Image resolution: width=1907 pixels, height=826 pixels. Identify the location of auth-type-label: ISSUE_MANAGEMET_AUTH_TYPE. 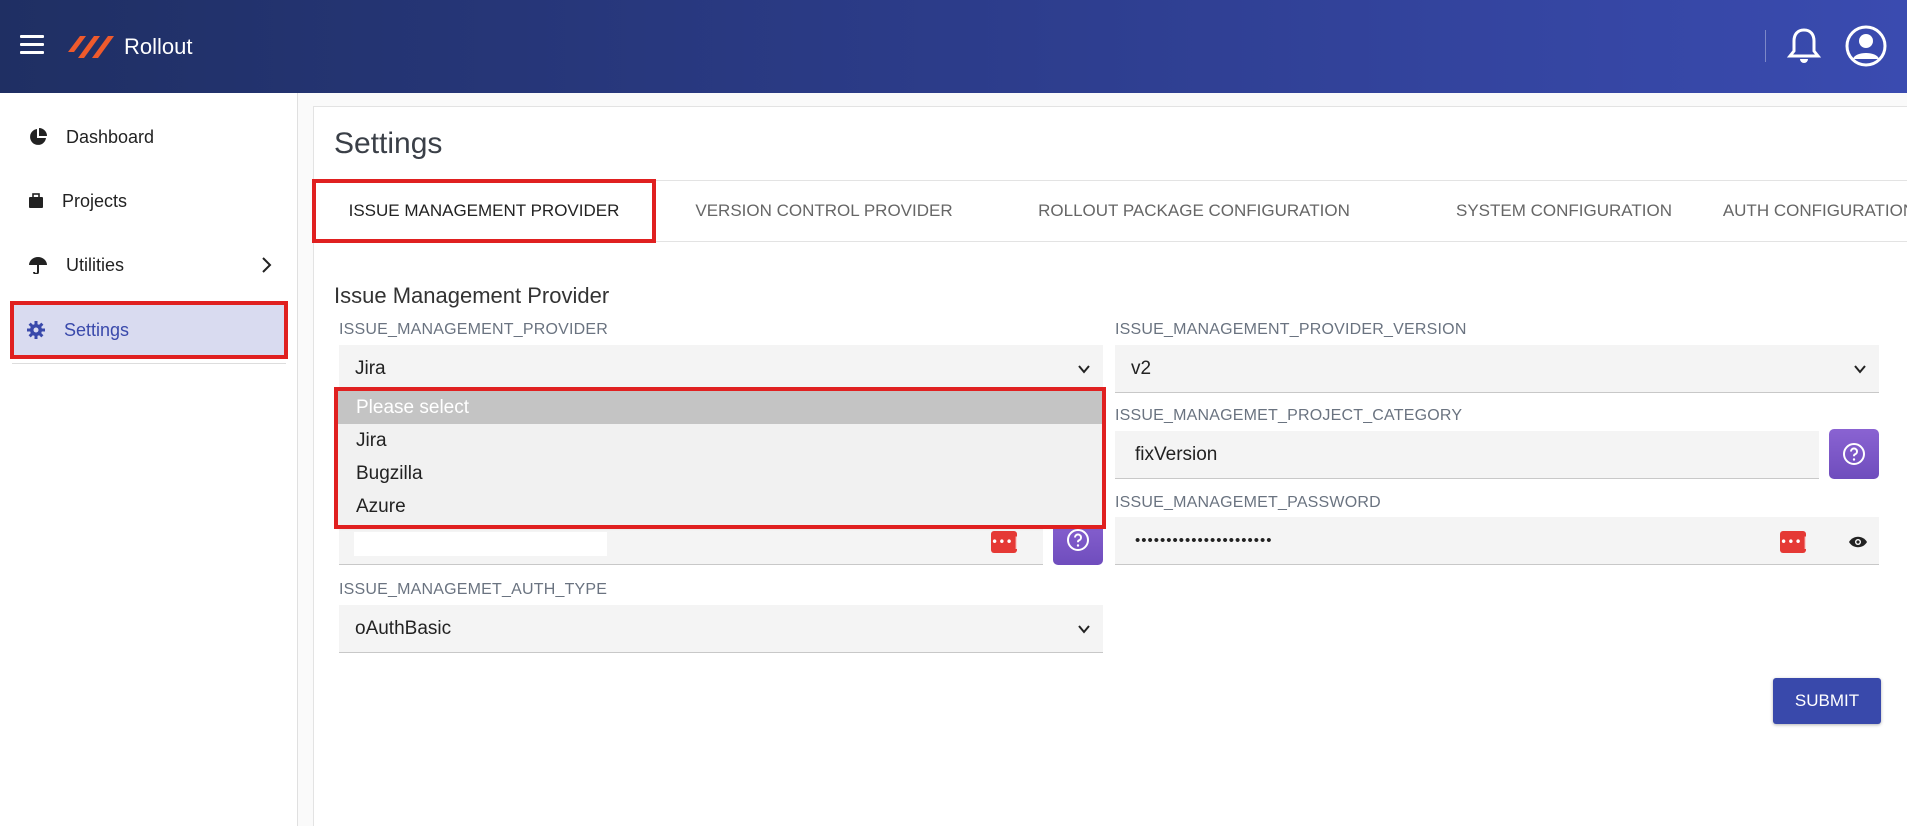
(473, 589).